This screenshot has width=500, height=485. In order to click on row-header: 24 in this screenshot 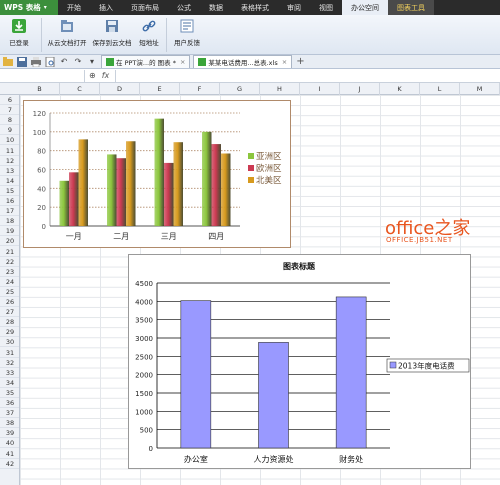, I will do `click(9, 282)`.